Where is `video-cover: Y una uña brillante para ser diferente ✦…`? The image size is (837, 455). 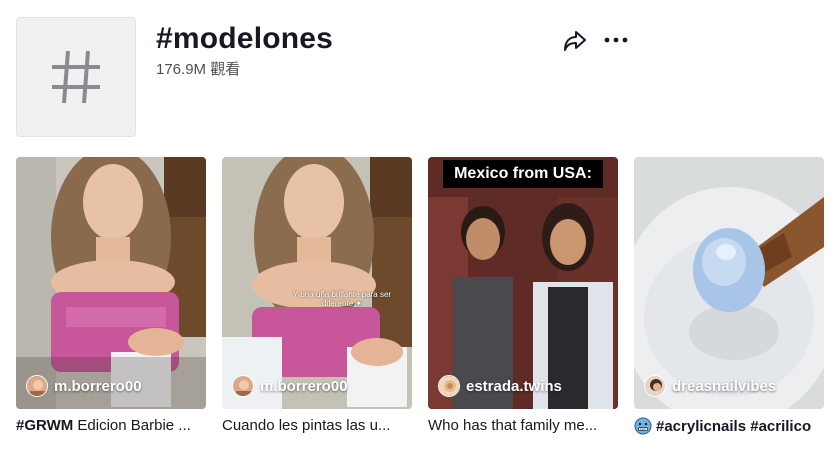 video-cover: Y una uña brillante para ser diferente ✦… is located at coordinates (317, 283).